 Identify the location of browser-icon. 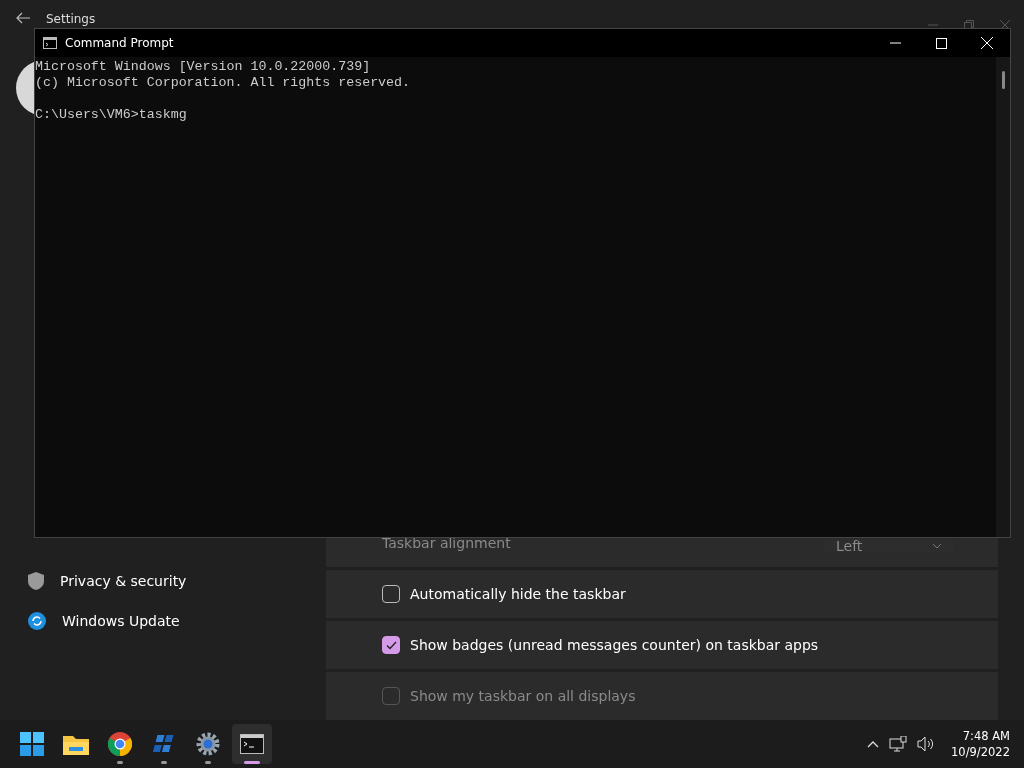
(120, 744).